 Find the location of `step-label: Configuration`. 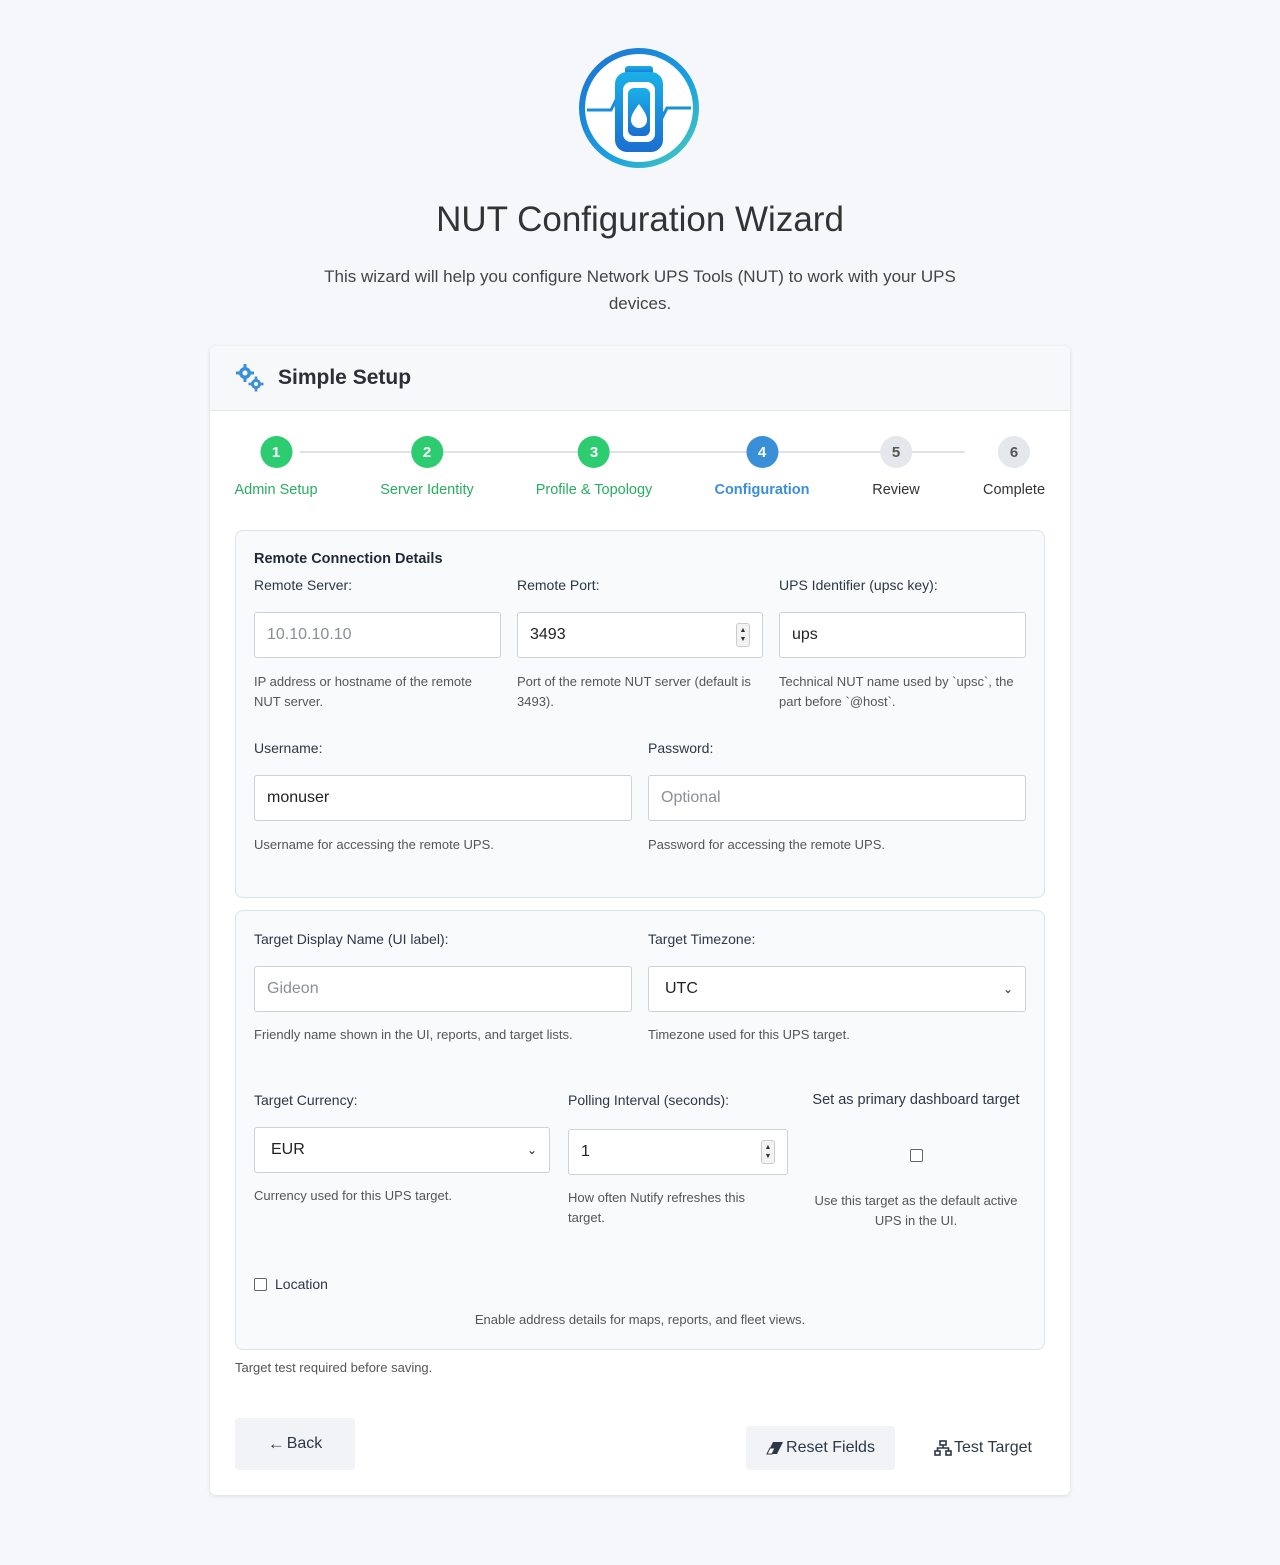

step-label: Configuration is located at coordinates (762, 490).